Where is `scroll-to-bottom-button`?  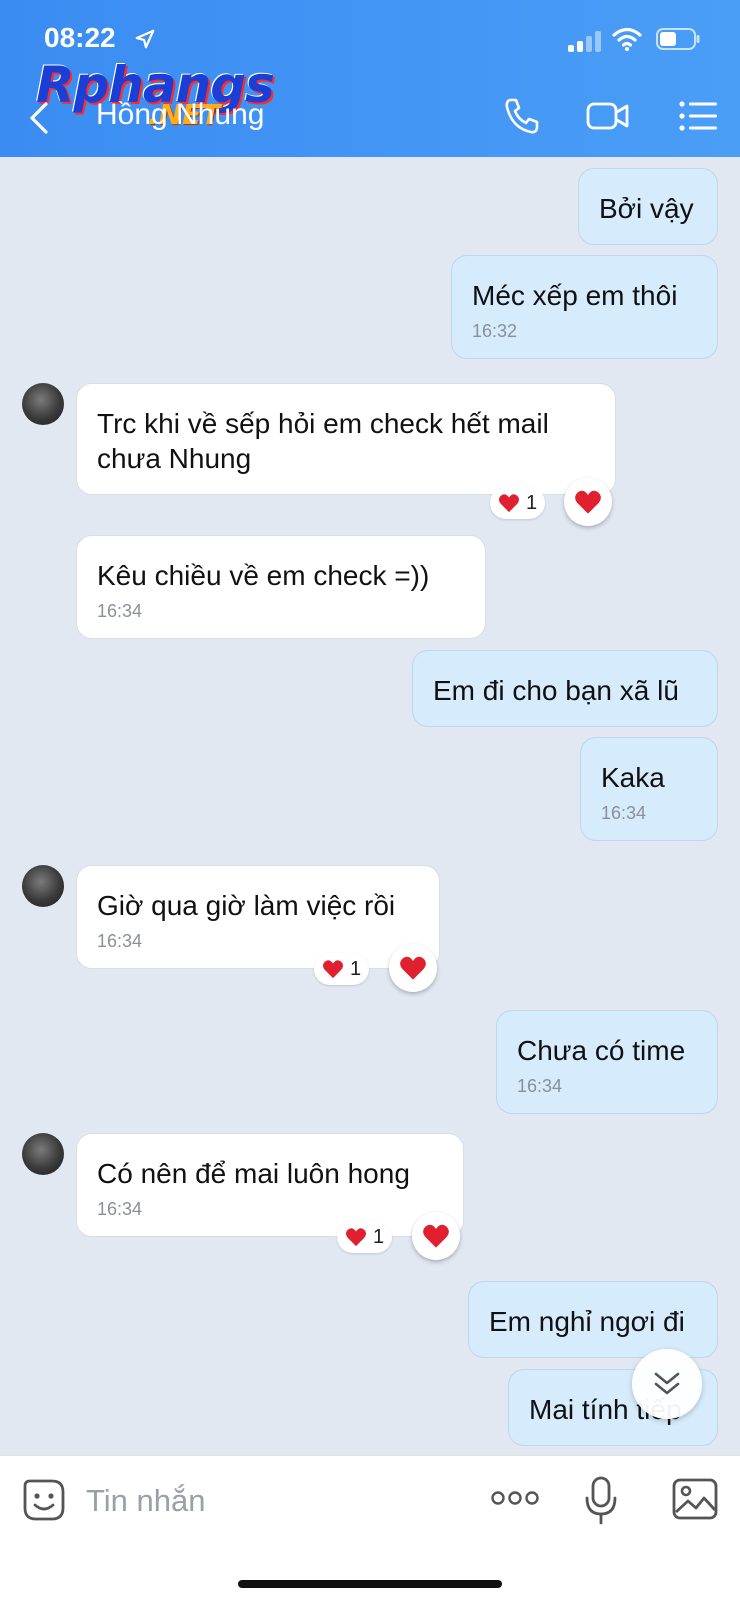
scroll-to-bottom-button is located at coordinates (667, 1384).